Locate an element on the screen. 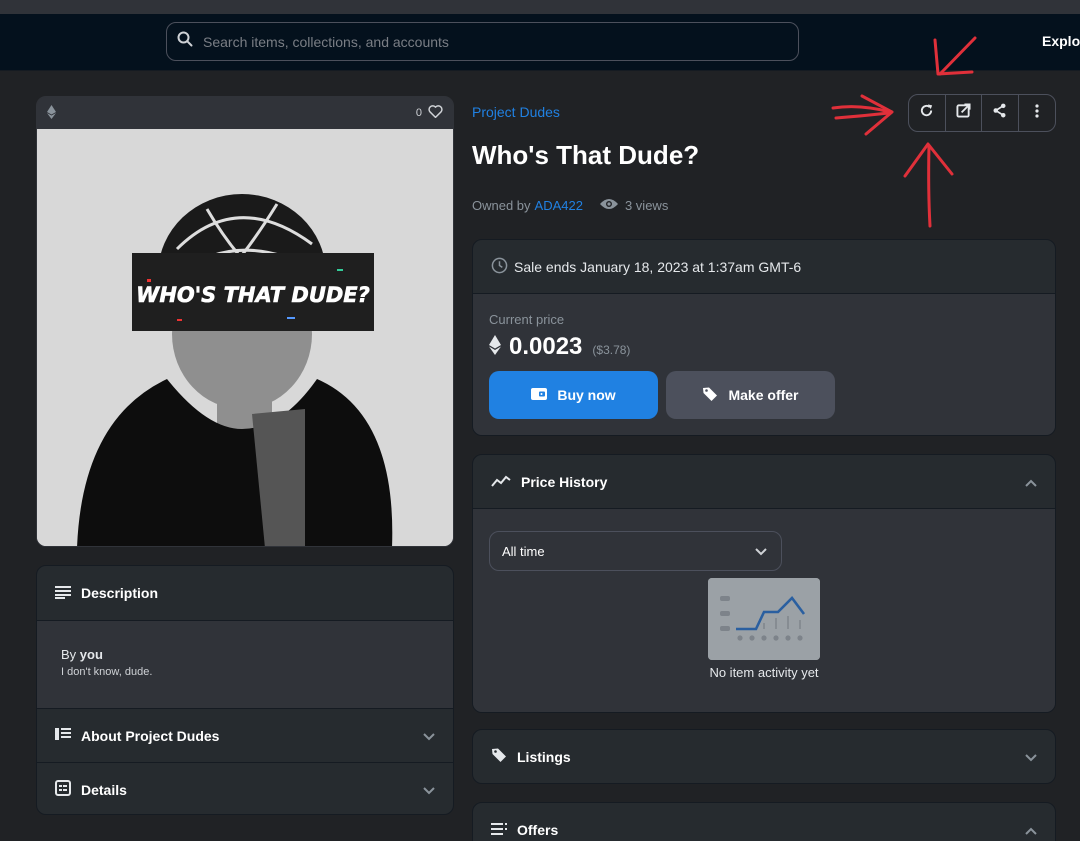 The width and height of the screenshot is (1080, 841). owned-by-label: Owned by is located at coordinates (501, 205).